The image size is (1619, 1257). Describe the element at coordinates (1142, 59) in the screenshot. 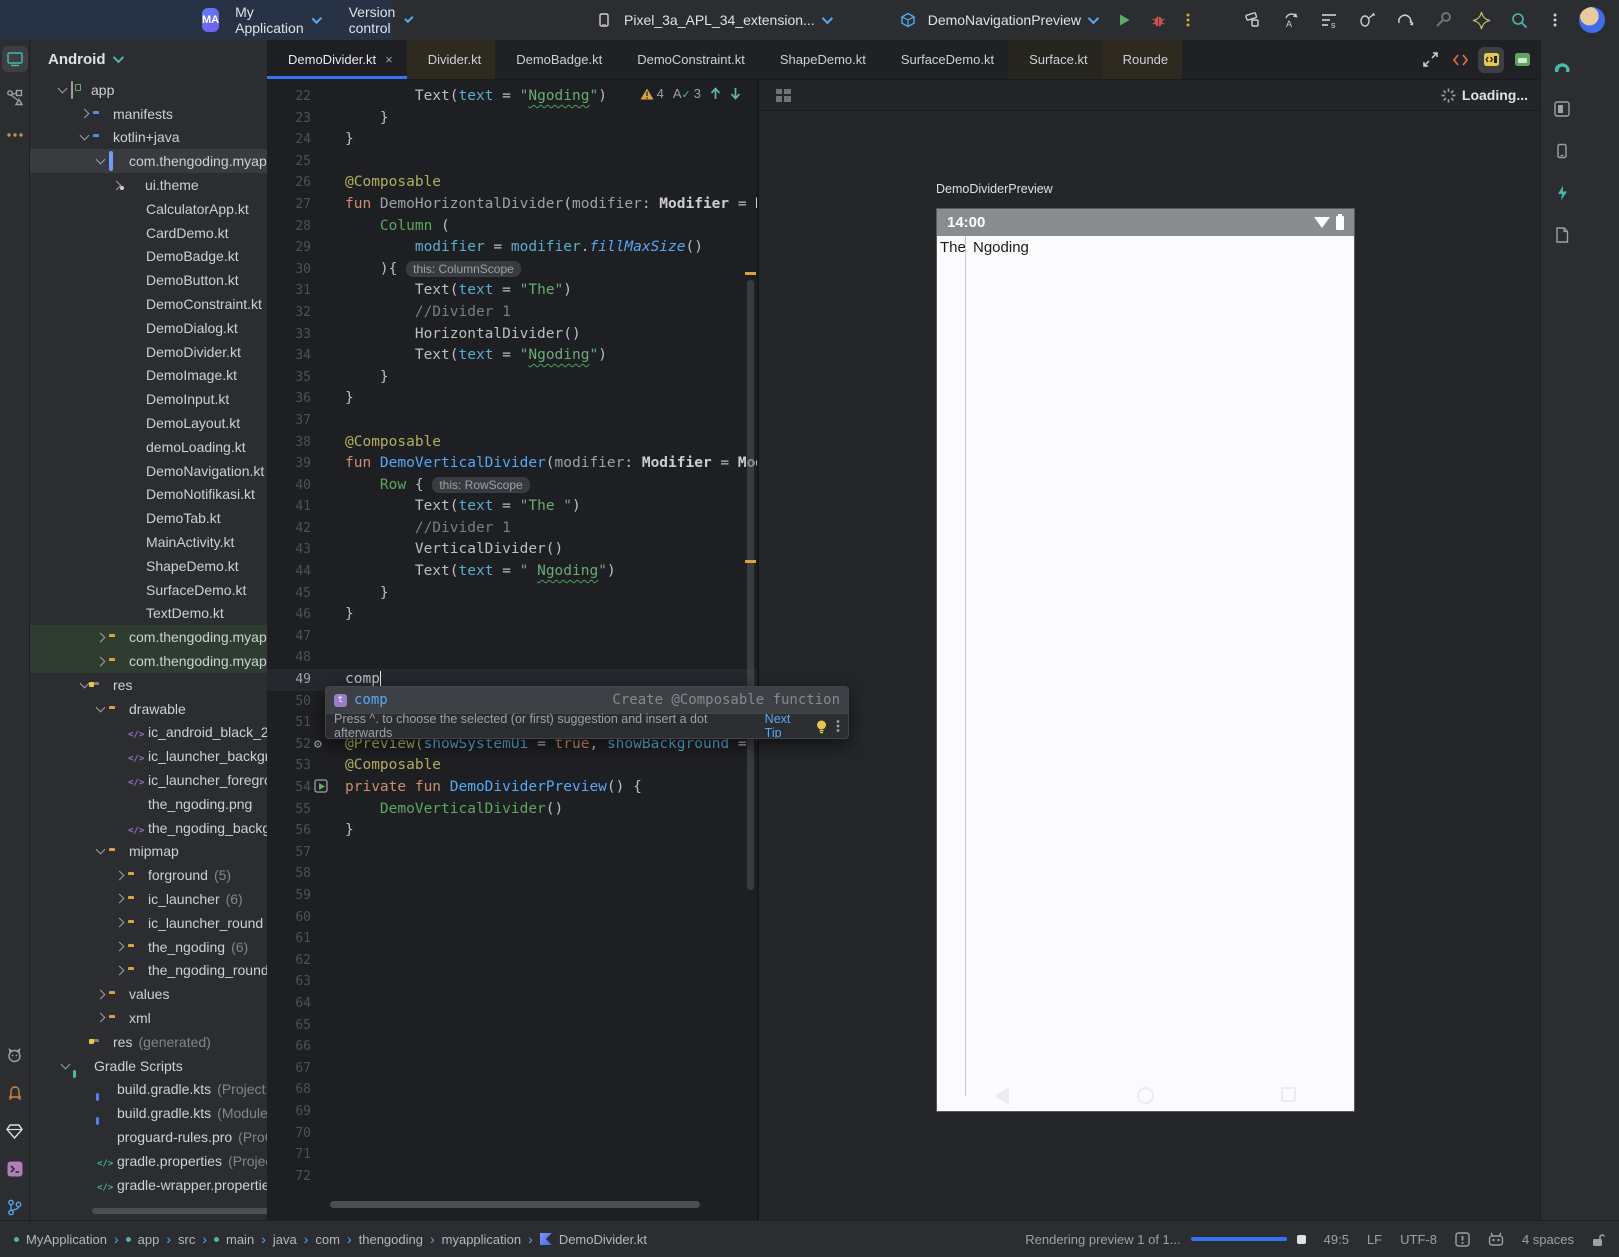

I see `tab-Rounde: Rounde` at that location.